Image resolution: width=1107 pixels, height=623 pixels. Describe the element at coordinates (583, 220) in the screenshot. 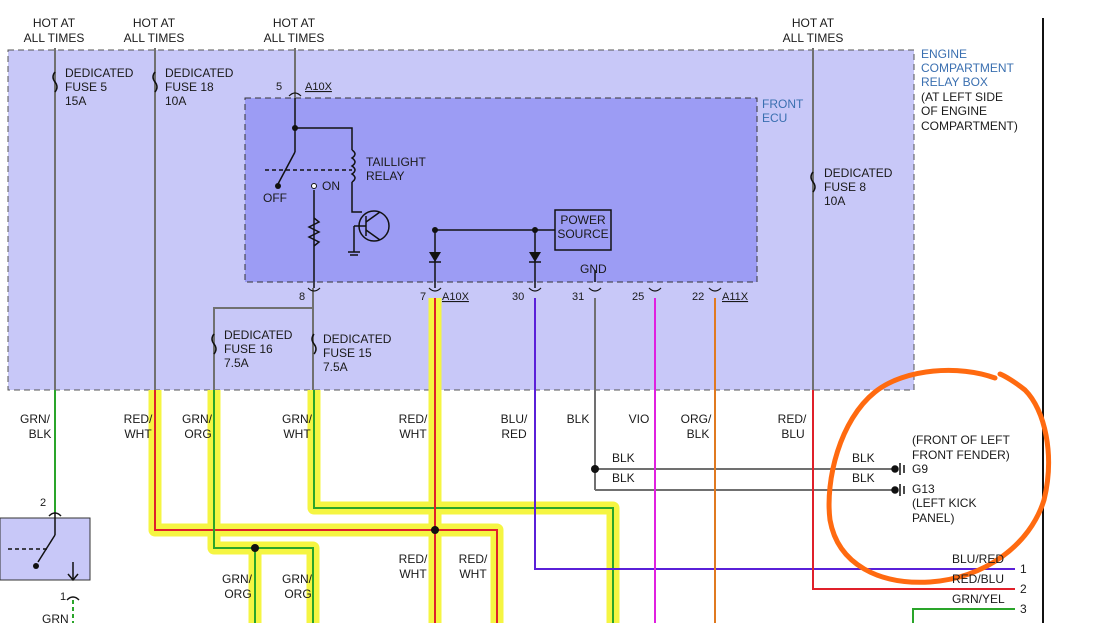

I see `svg-text: POWER` at that location.